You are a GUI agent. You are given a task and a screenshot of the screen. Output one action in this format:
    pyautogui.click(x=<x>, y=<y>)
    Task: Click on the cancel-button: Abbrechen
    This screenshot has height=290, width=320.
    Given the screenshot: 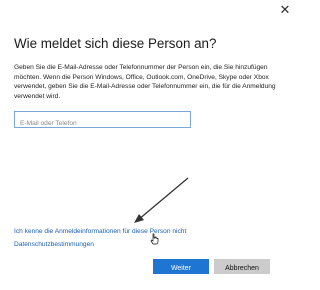 What is the action you would take?
    pyautogui.click(x=242, y=266)
    